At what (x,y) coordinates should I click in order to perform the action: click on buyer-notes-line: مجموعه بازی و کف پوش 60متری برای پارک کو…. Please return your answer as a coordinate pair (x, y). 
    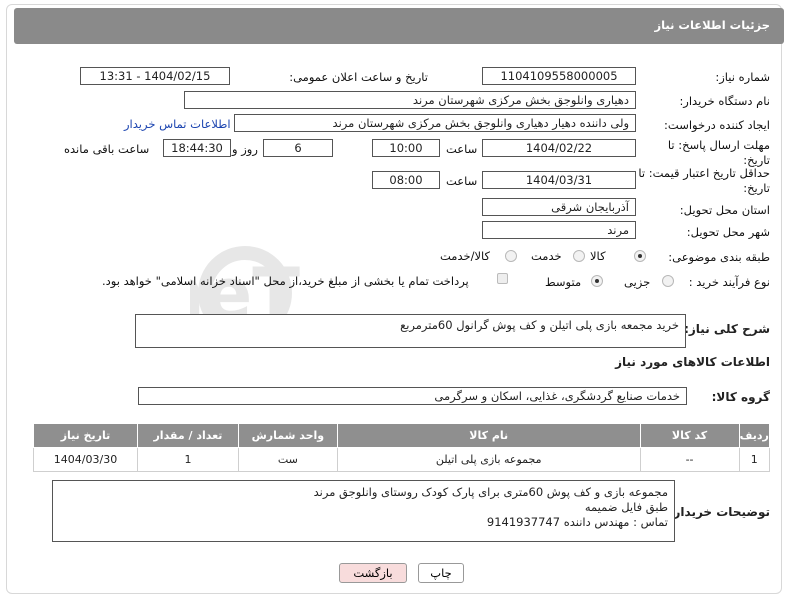
    Looking at the image, I should click on (490, 492).